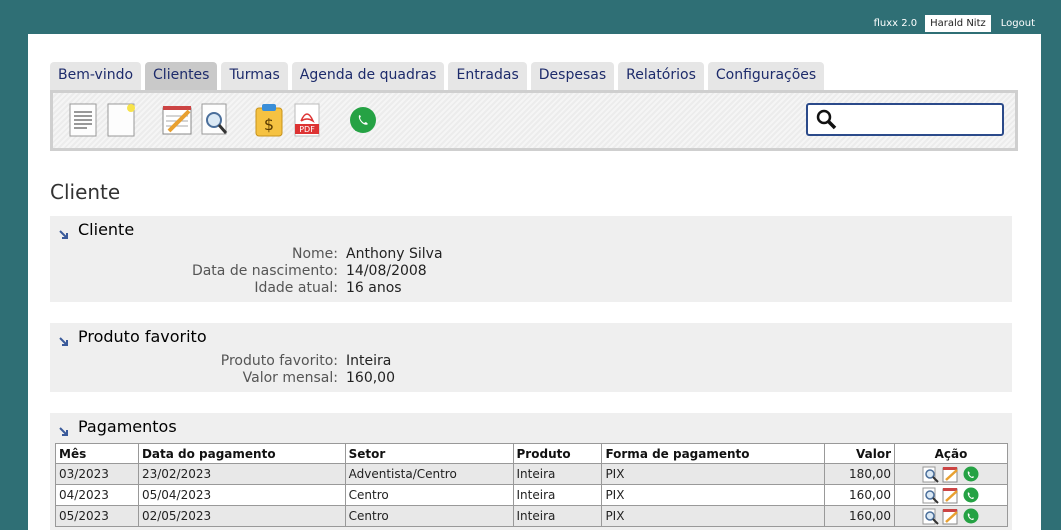 Image resolution: width=1061 pixels, height=530 pixels. I want to click on col-setor: Setor, so click(429, 453).